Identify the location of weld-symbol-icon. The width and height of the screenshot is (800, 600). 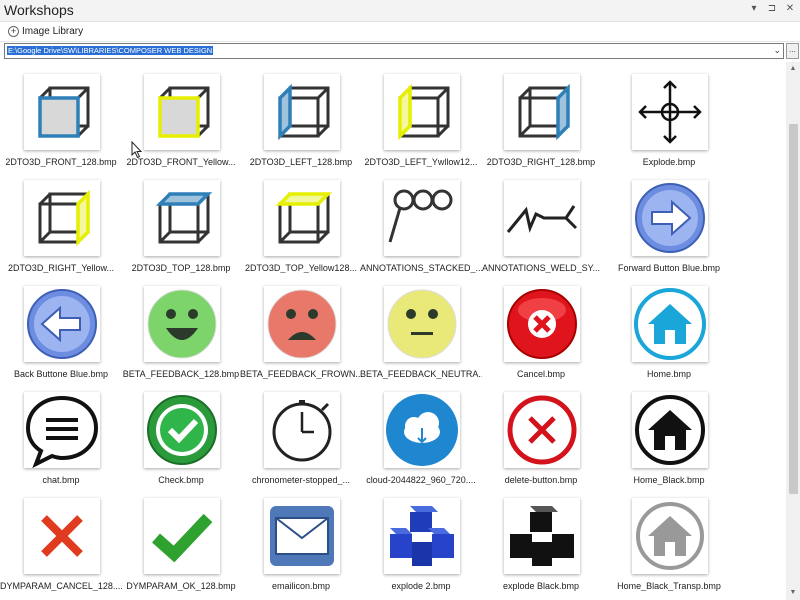
(542, 218).